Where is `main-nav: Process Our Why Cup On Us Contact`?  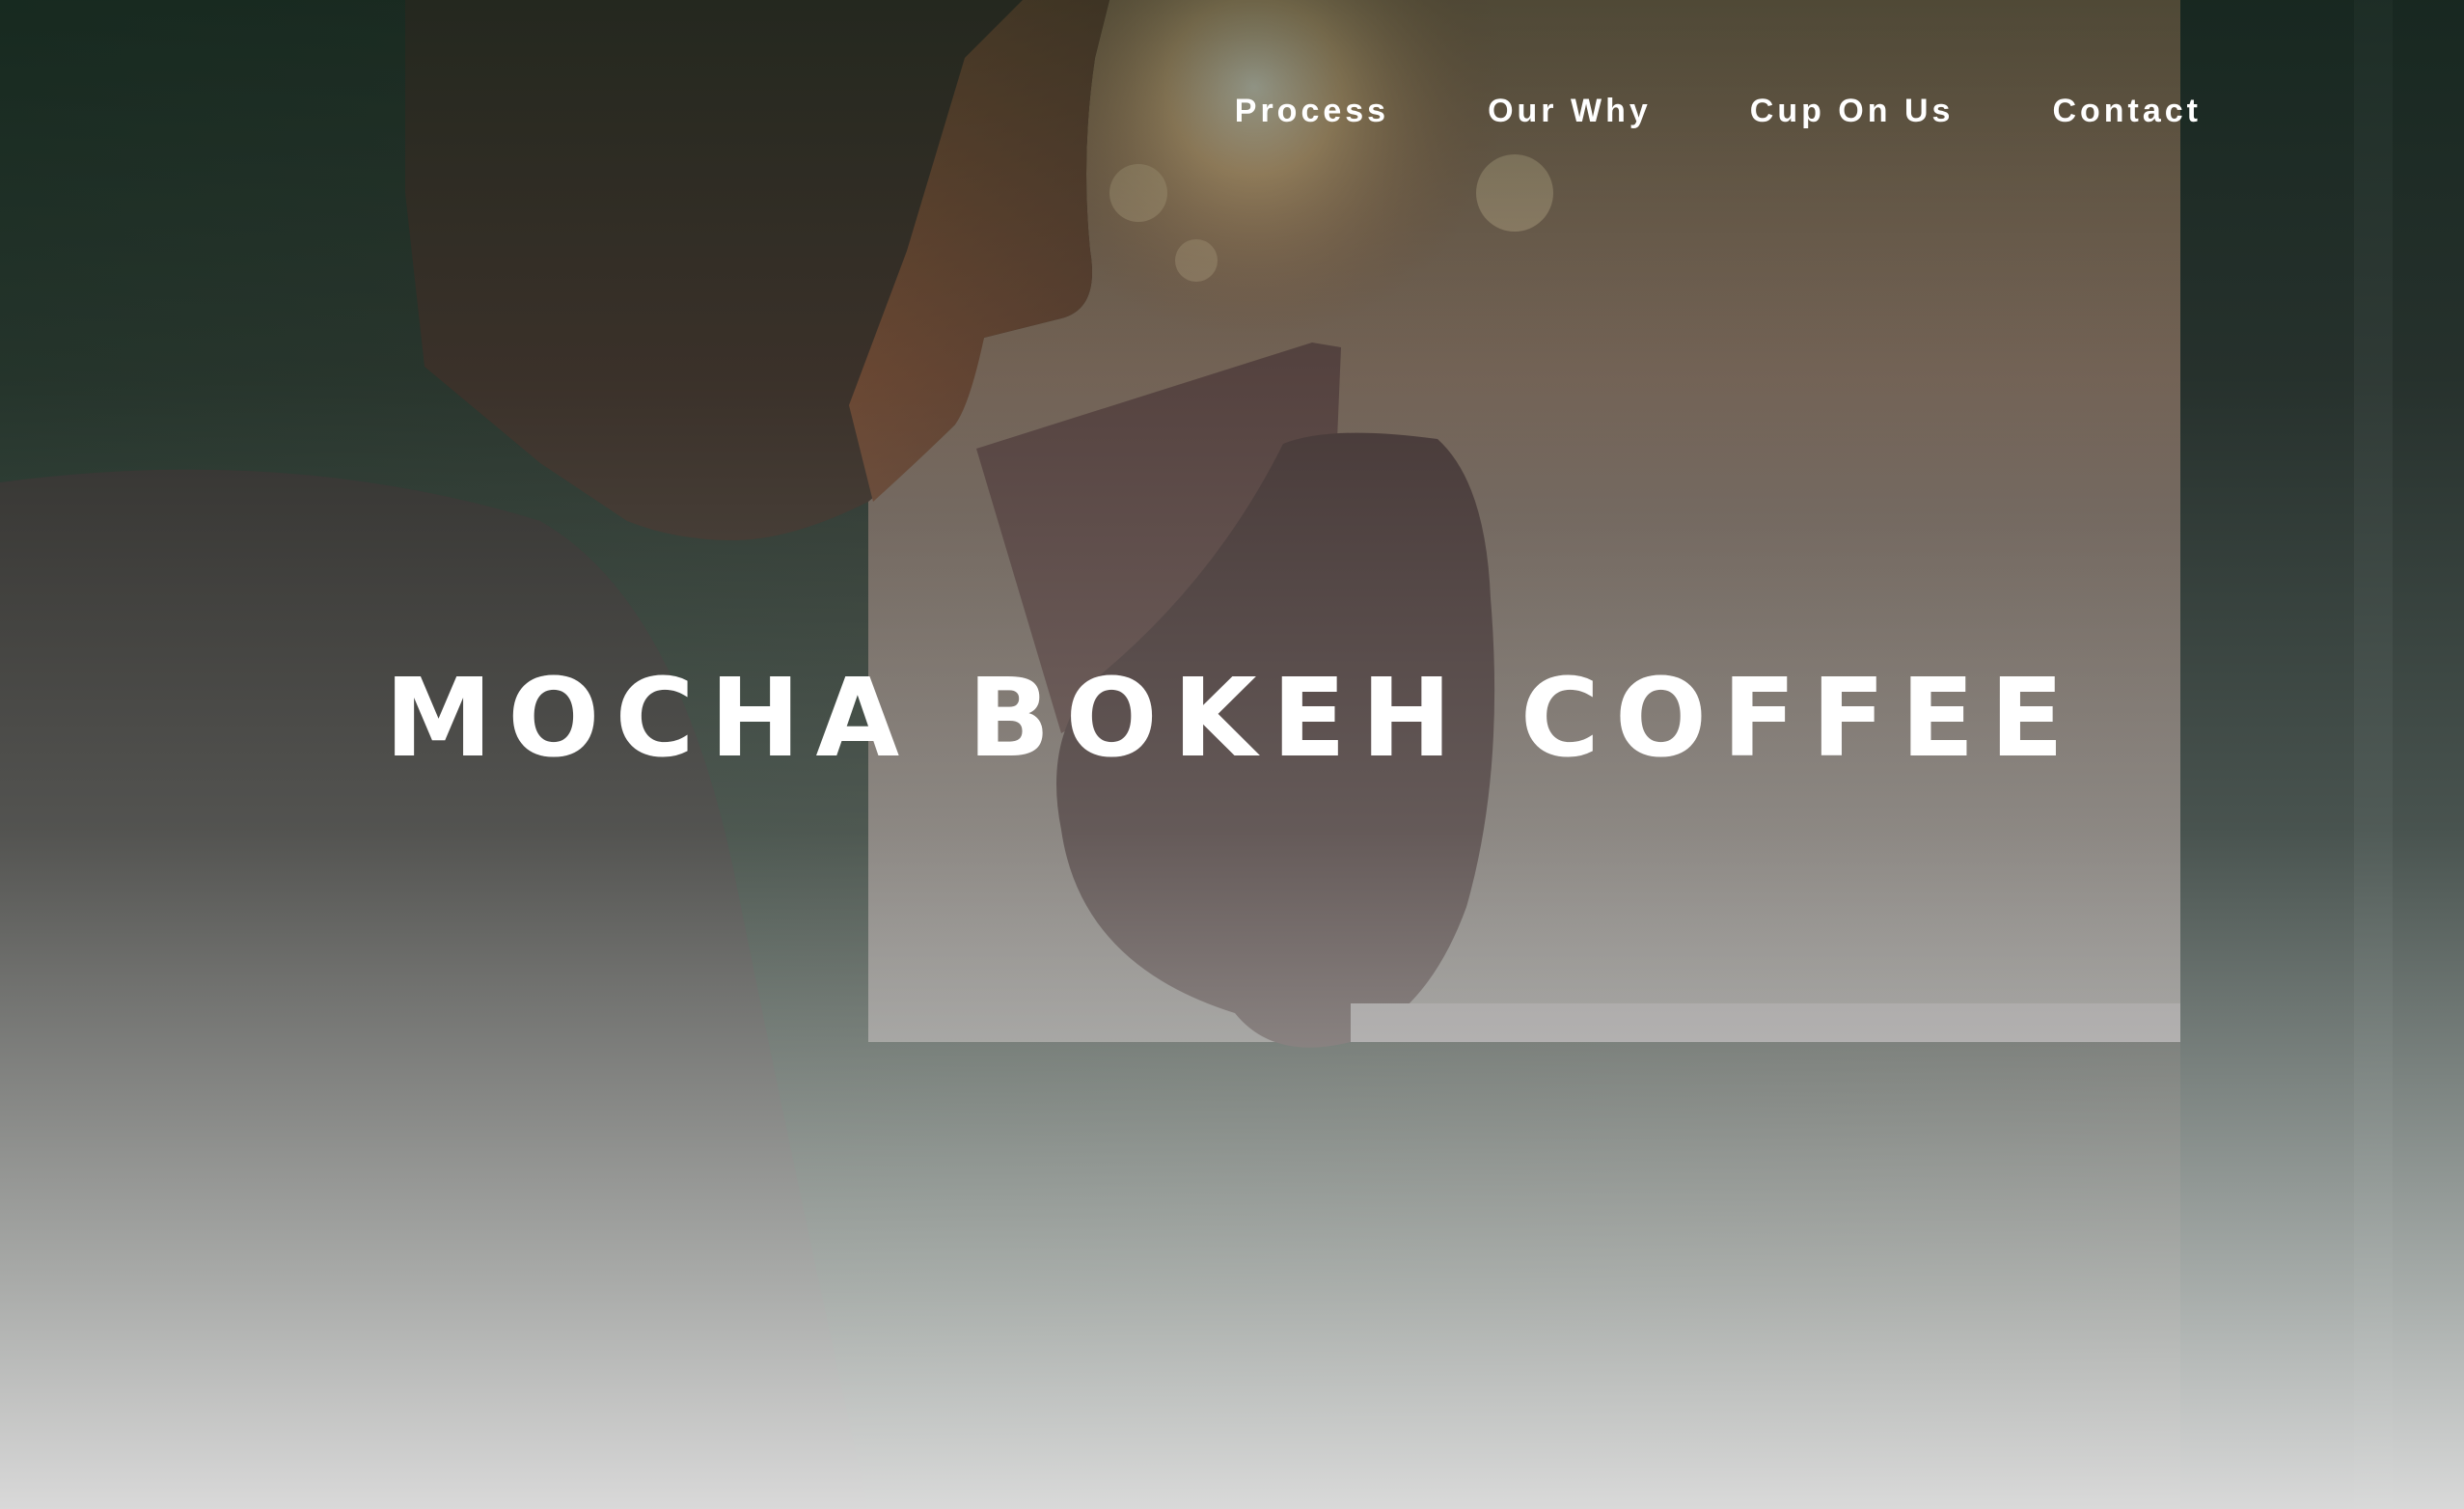
main-nav: Process Our Why Cup On Us Contact is located at coordinates (1718, 111).